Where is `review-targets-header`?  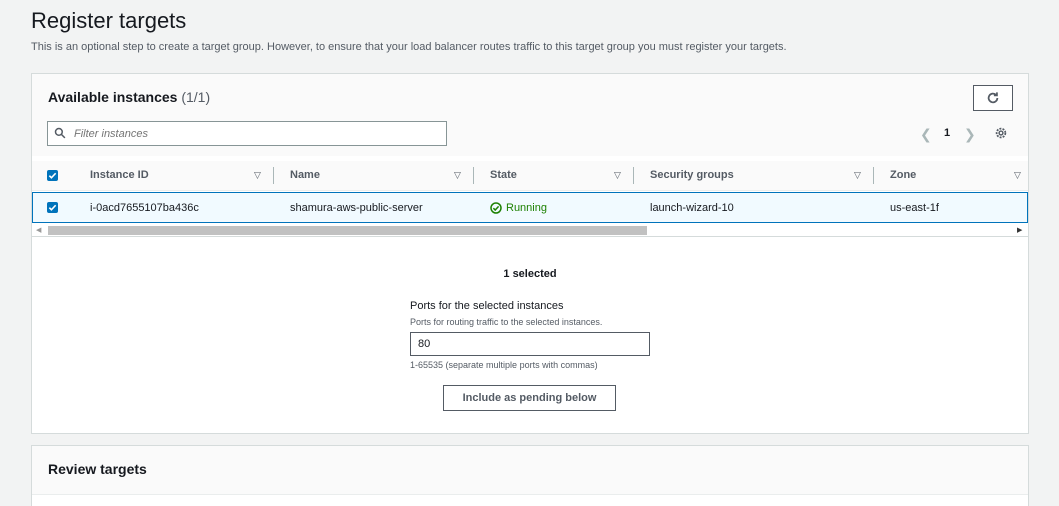 review-targets-header is located at coordinates (530, 470).